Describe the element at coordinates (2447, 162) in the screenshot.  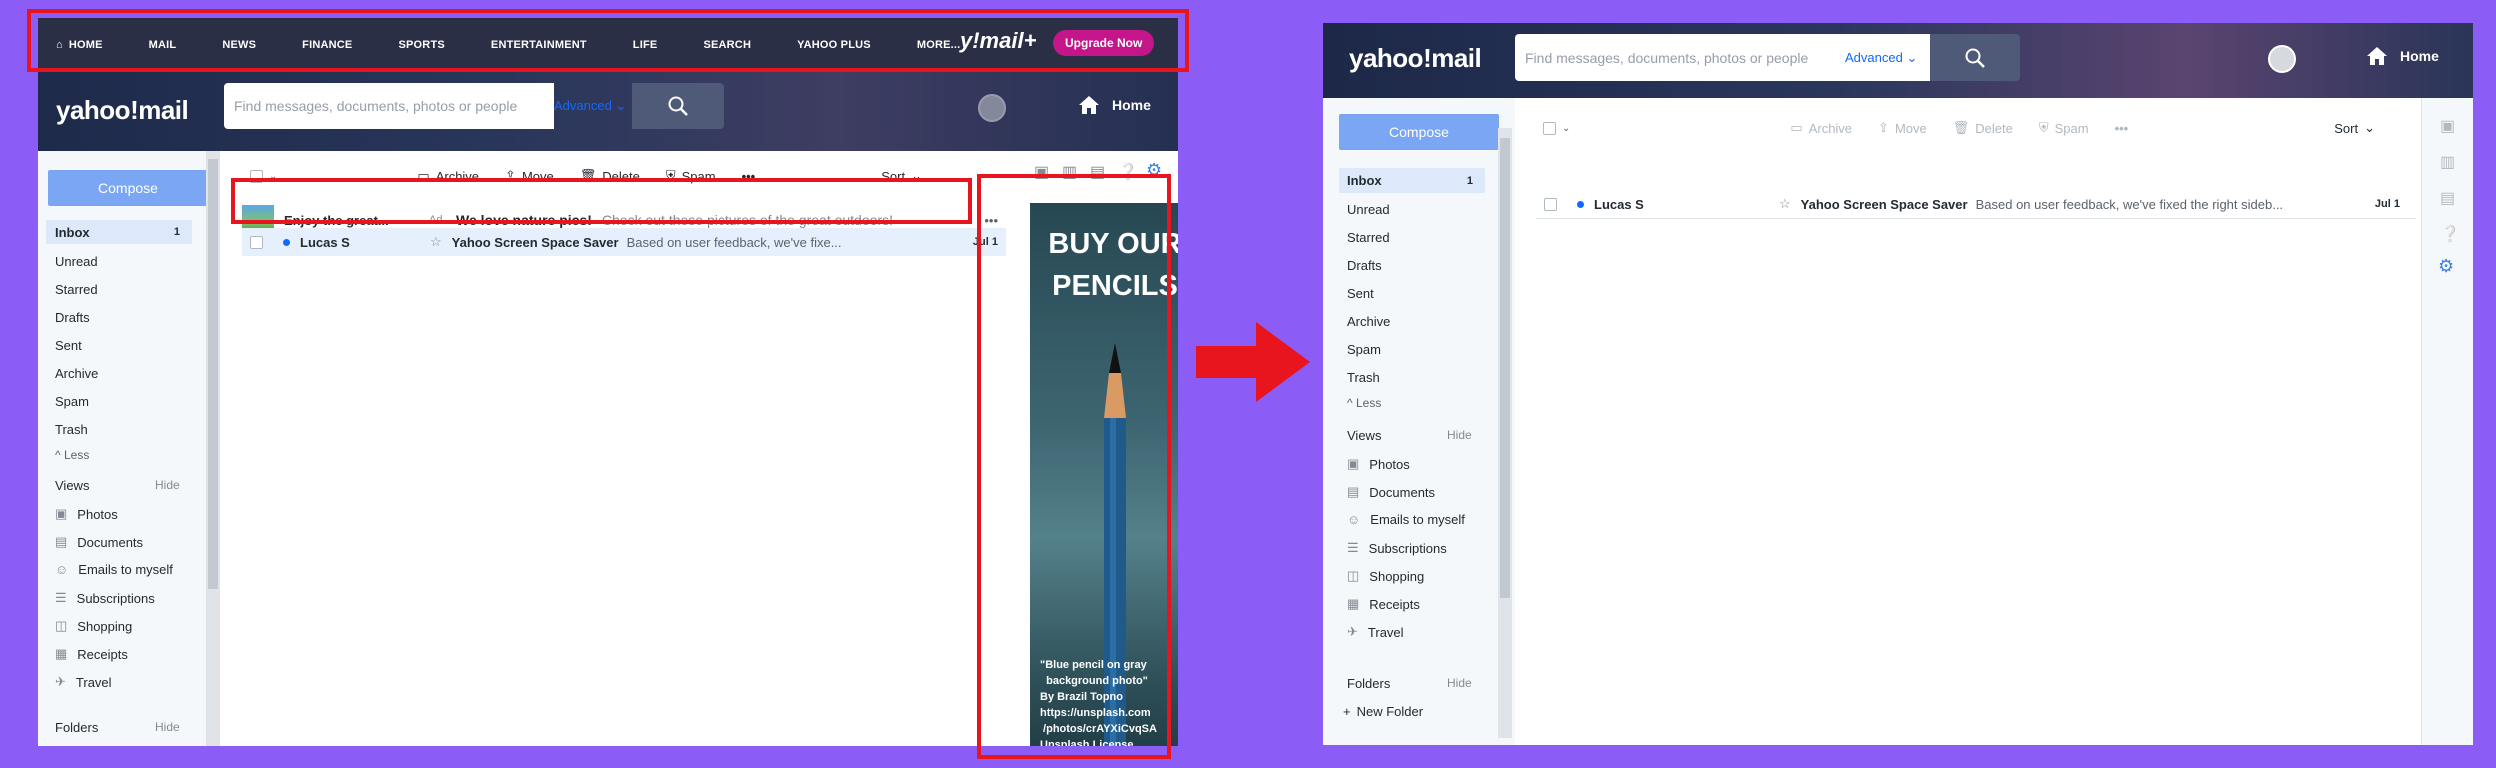
I see `calendar-icon: ▥` at that location.